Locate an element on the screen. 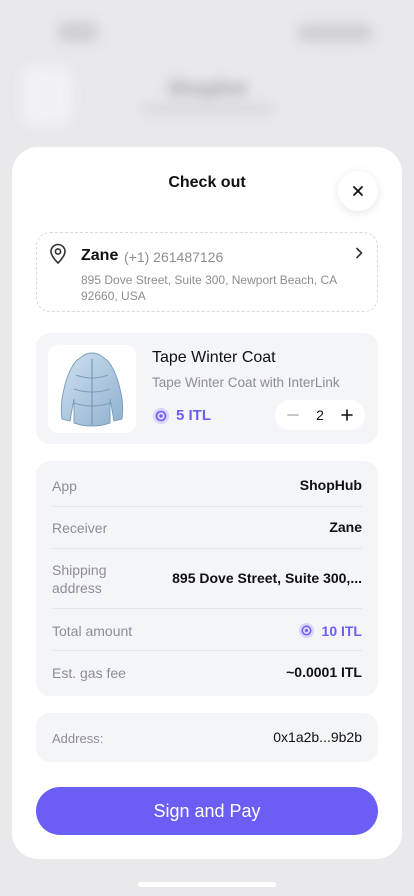 Image resolution: width=414 pixels, height=896 pixels. wallet-address-card: Address: 0x1a2b...9b2b is located at coordinates (207, 737).